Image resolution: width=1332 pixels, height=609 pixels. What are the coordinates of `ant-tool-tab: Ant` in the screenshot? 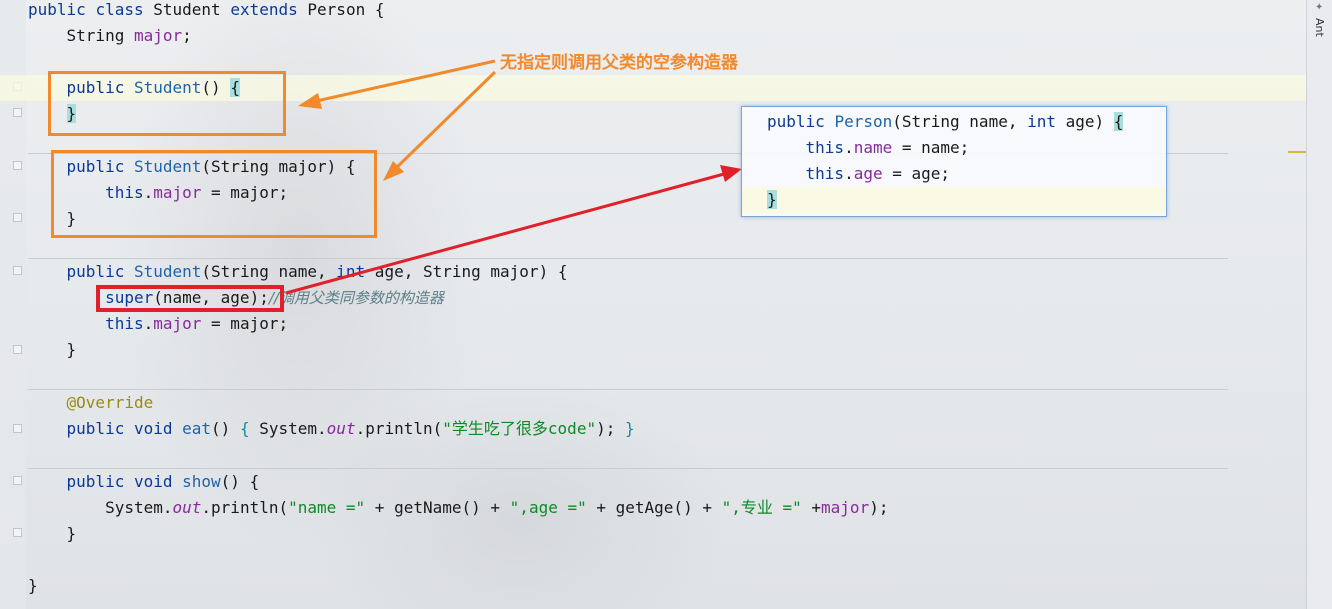 It's located at (1319, 27).